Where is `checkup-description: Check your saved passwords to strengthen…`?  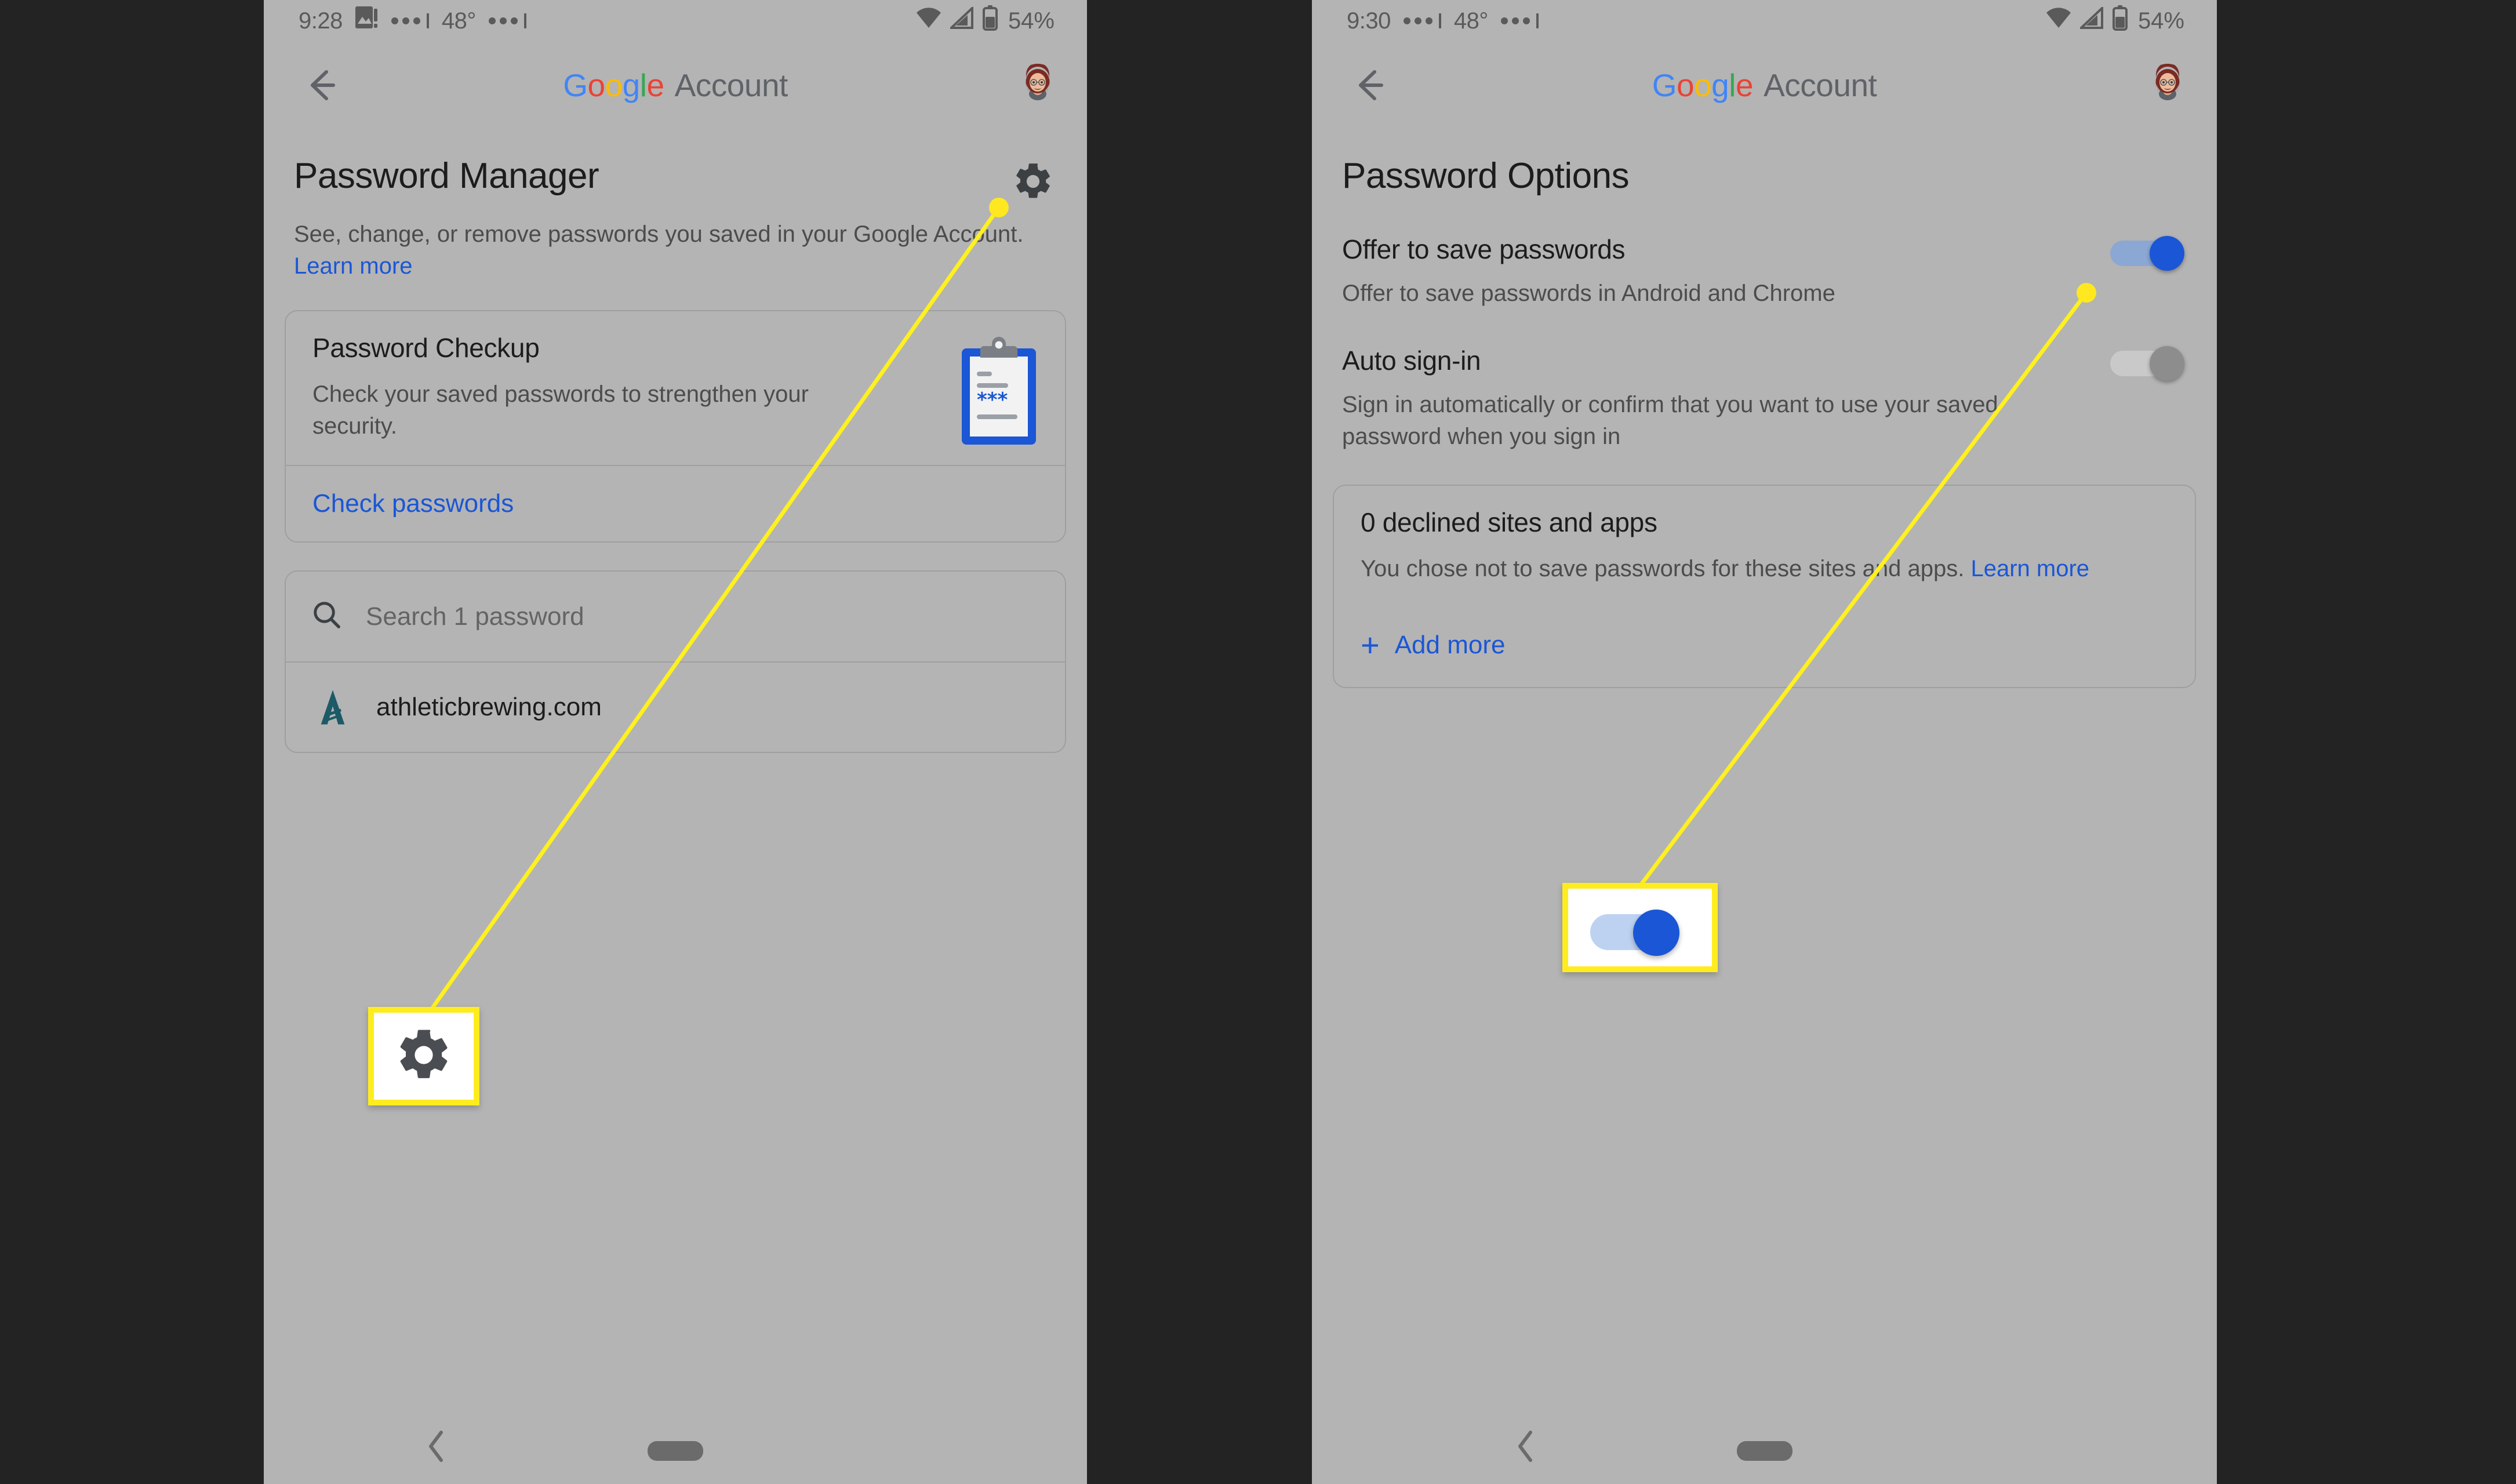
checkup-description: Check your saved passwords to strengthen… is located at coordinates (560, 410).